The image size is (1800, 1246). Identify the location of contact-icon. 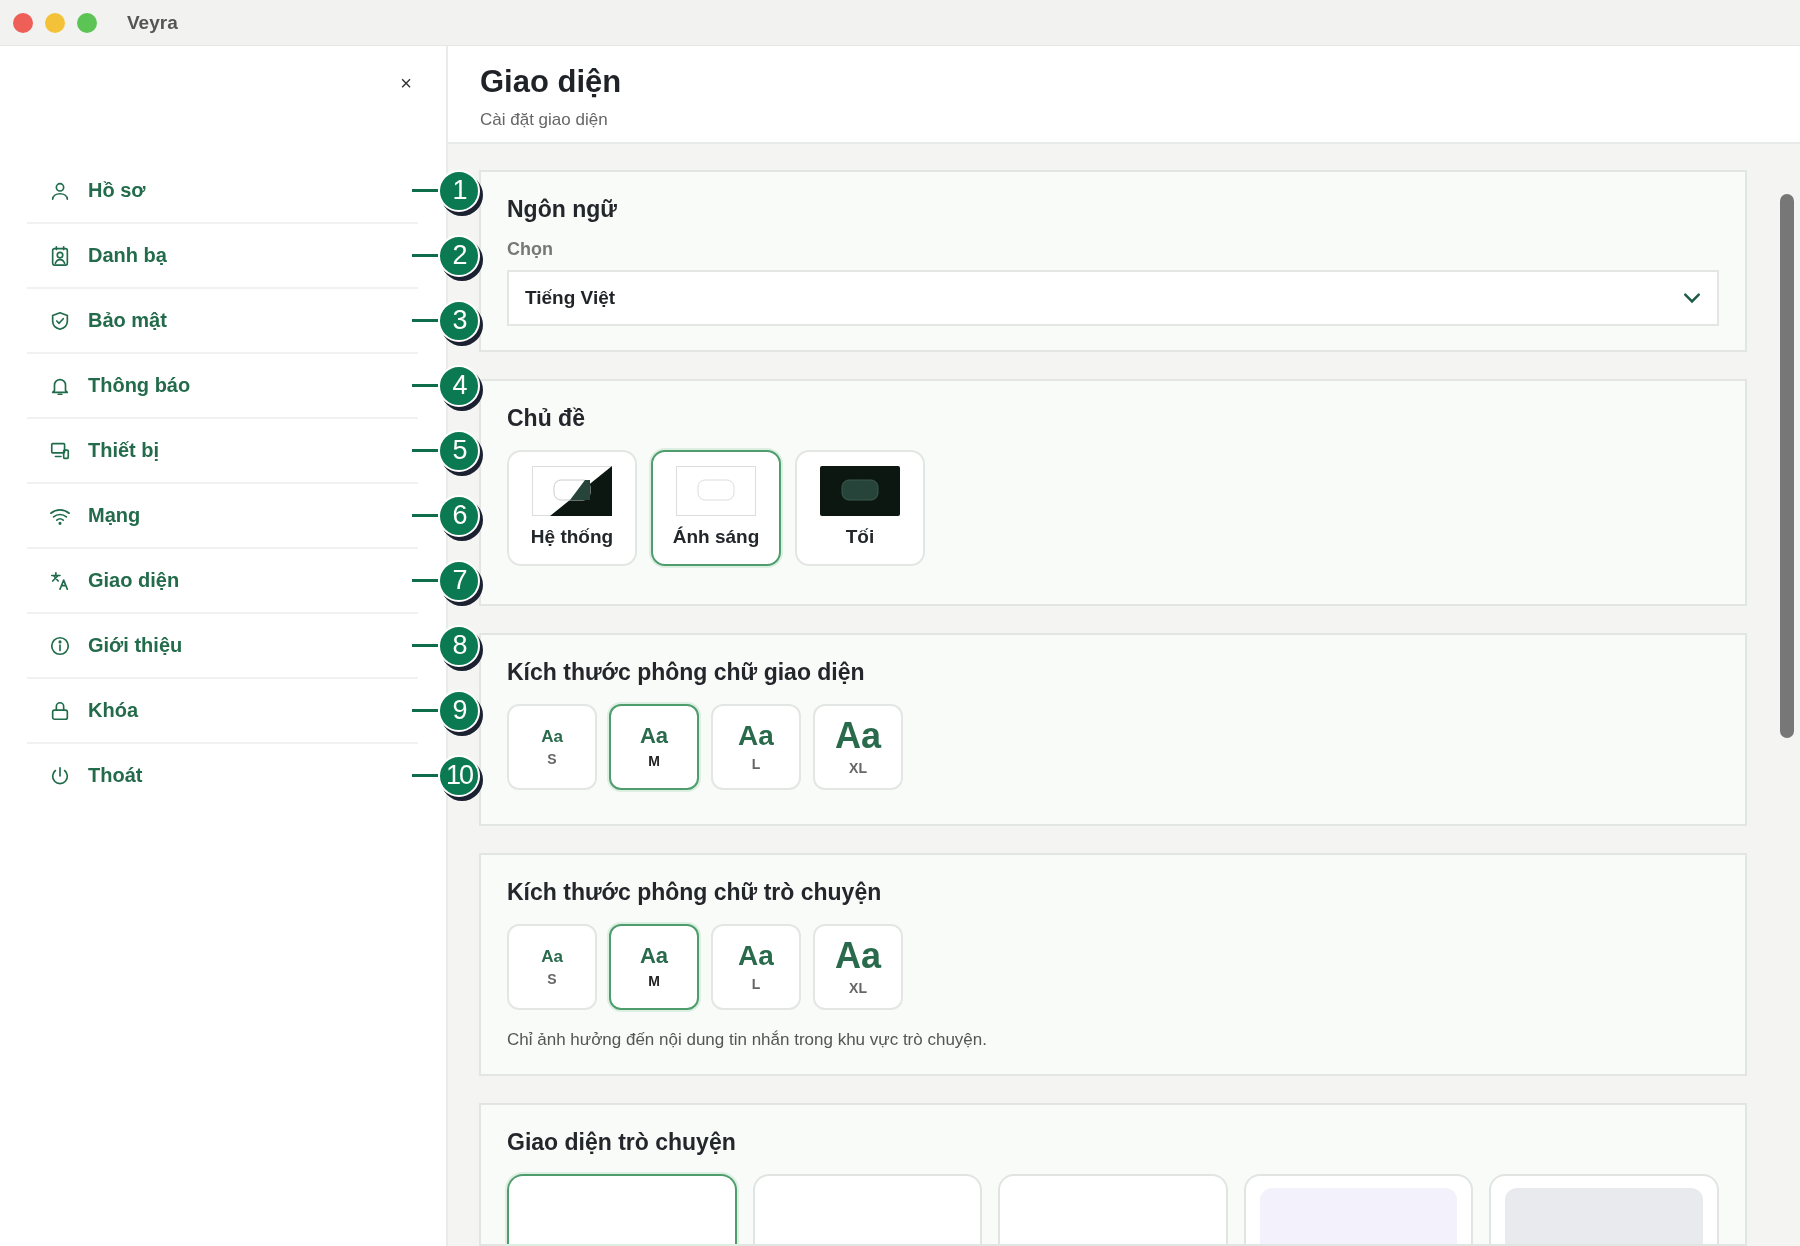
(60, 255).